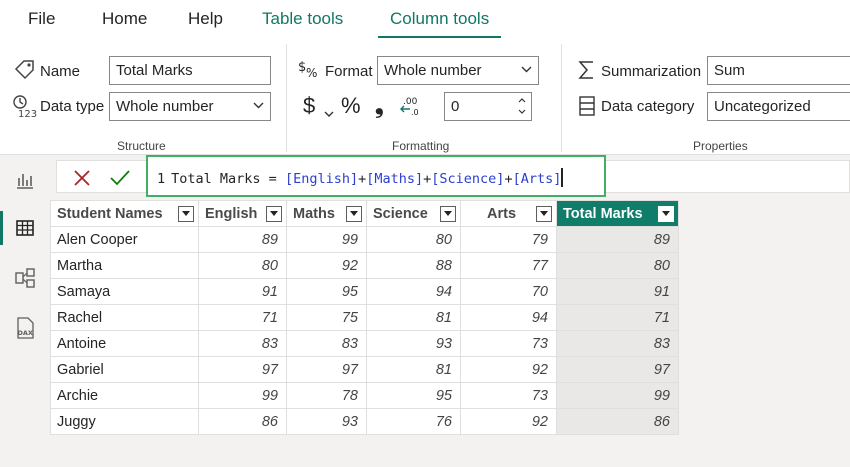 The height and width of the screenshot is (467, 850). I want to click on formula-prefix: Total Marks =, so click(228, 179).